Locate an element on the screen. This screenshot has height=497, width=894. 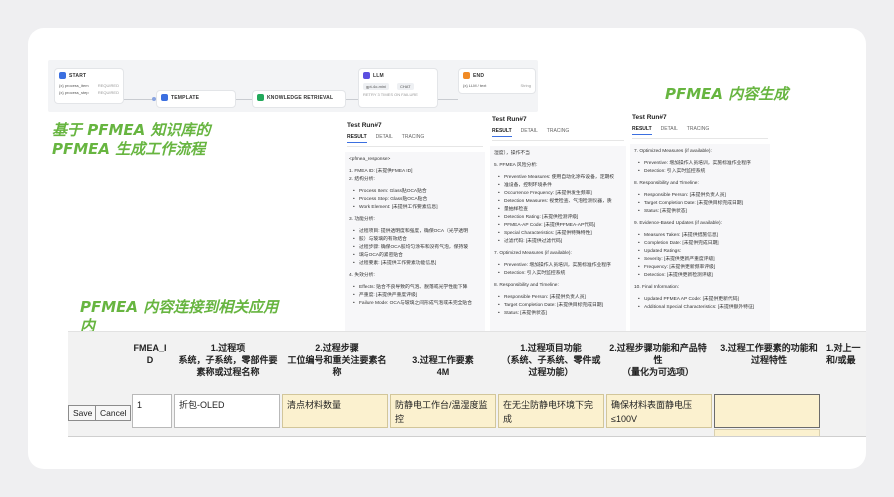
var-name: {x} process_item is located at coordinates (74, 85).